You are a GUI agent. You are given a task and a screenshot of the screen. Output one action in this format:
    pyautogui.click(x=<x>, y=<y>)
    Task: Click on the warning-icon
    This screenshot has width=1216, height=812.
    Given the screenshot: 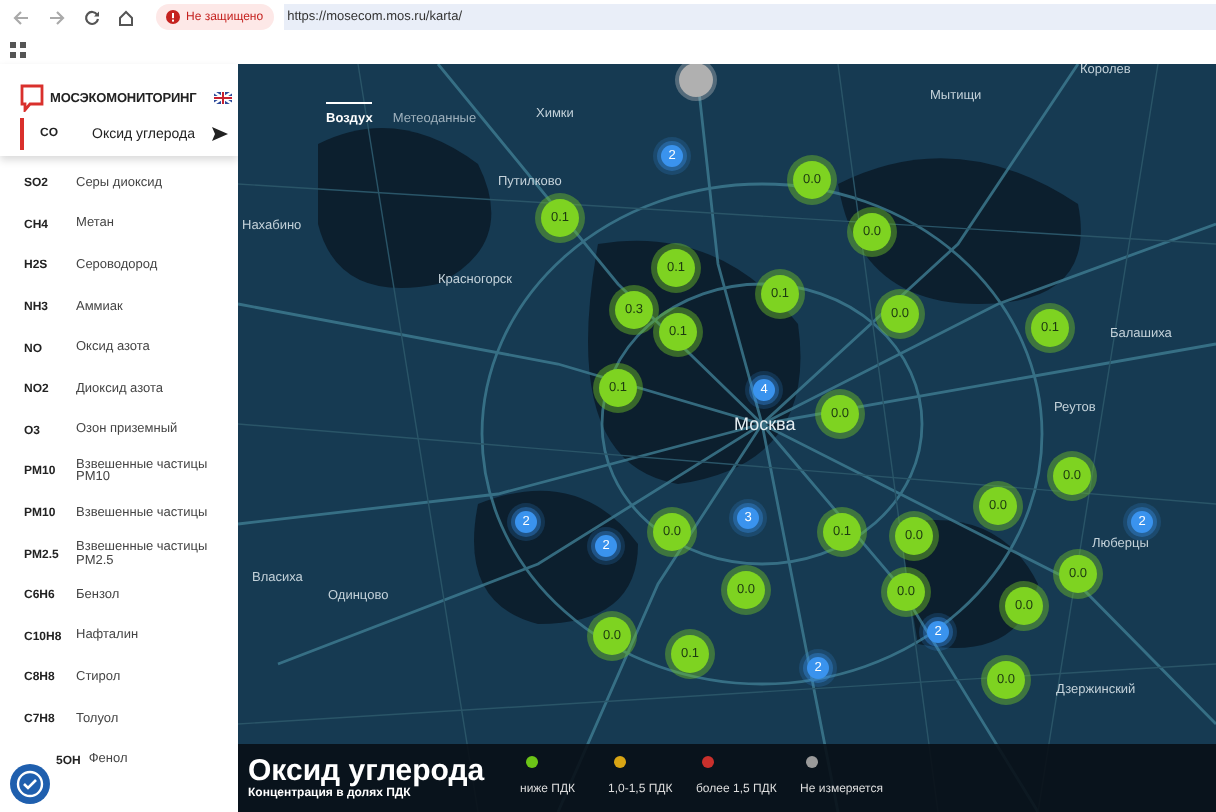 What is the action you would take?
    pyautogui.click(x=173, y=17)
    